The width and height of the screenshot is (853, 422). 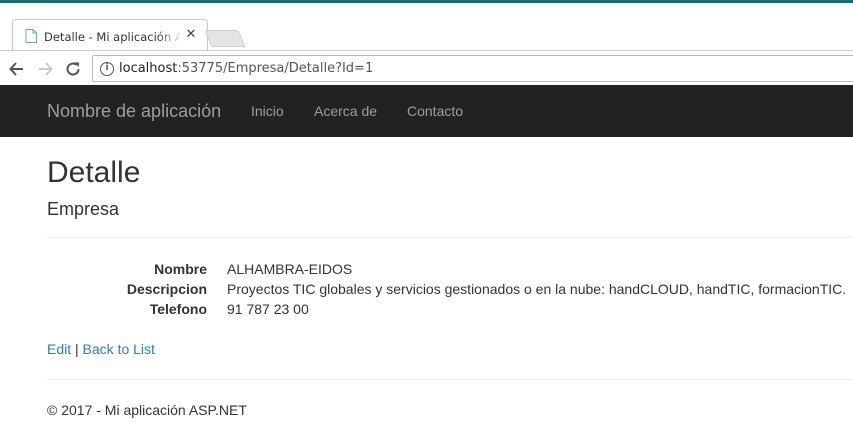 I want to click on document-icon, so click(x=31, y=36).